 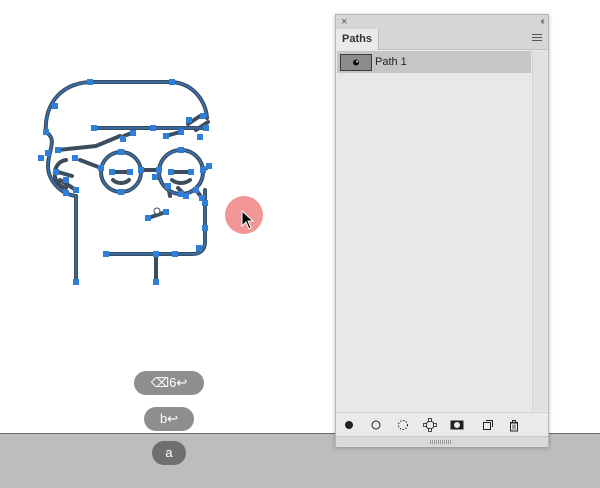 I want to click on load-as-selection-icon, so click(x=403, y=425).